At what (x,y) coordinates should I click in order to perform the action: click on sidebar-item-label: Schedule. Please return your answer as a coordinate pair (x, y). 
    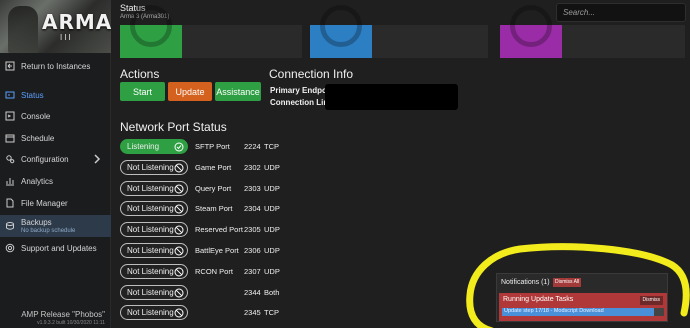
    Looking at the image, I should click on (38, 138).